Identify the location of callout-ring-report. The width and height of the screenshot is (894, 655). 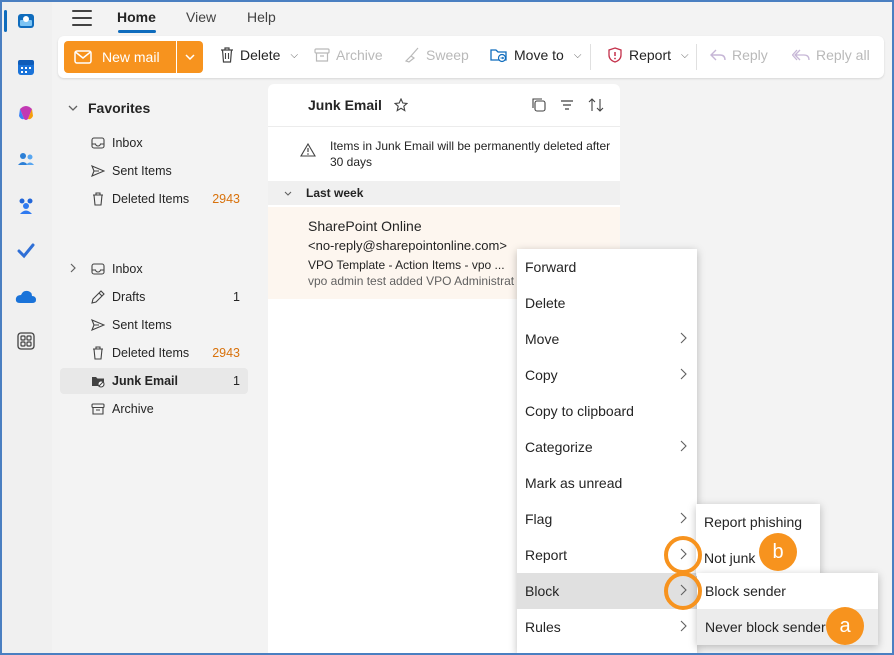
(683, 555).